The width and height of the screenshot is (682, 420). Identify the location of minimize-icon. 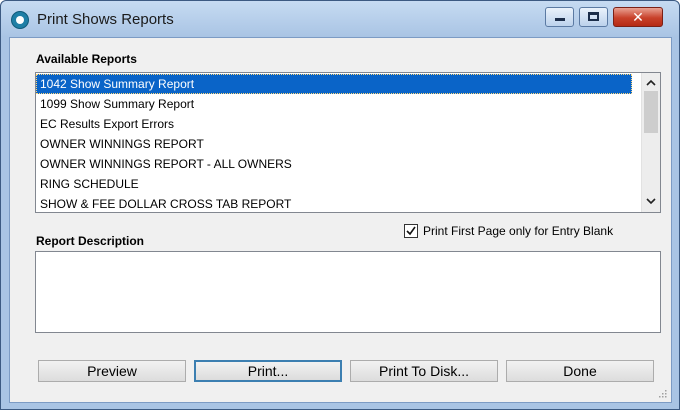
(560, 19).